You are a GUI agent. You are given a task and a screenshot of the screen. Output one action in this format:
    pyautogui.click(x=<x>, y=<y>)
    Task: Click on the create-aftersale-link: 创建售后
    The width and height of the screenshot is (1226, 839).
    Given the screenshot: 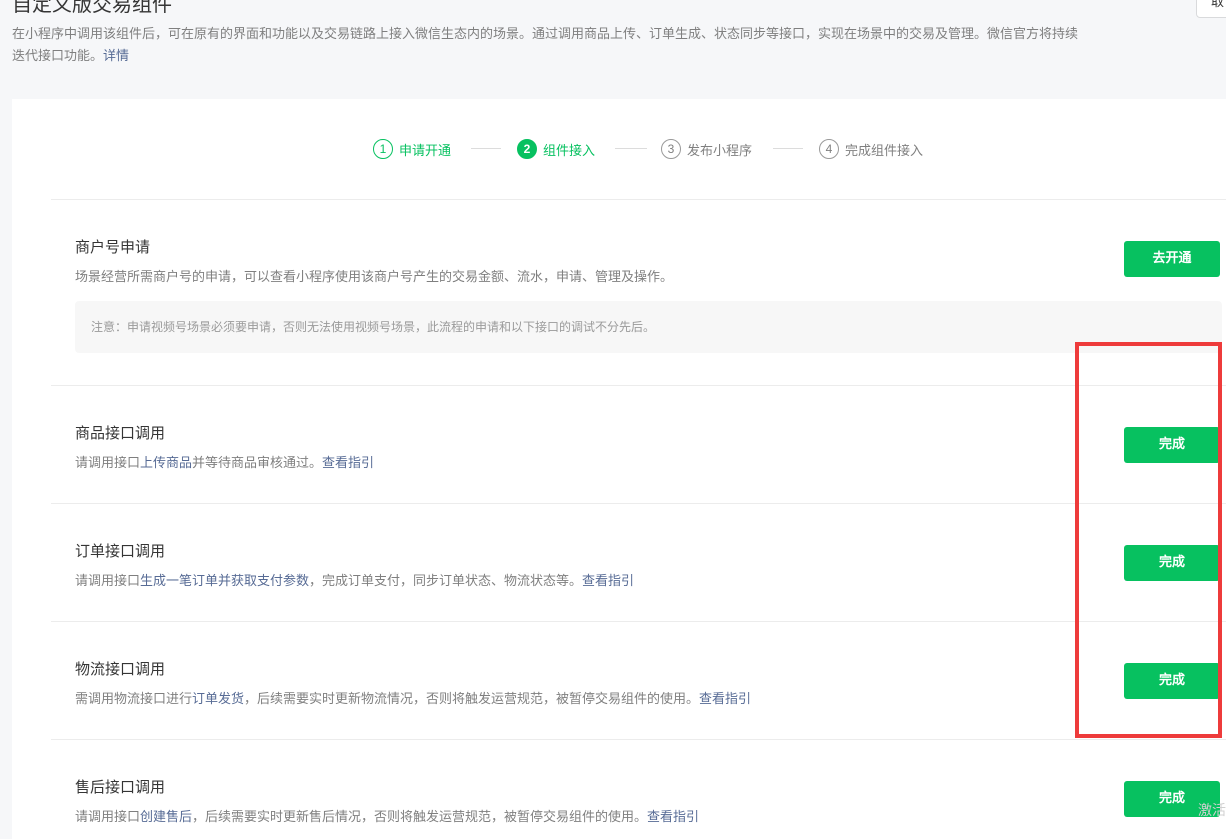 What is the action you would take?
    pyautogui.click(x=166, y=817)
    